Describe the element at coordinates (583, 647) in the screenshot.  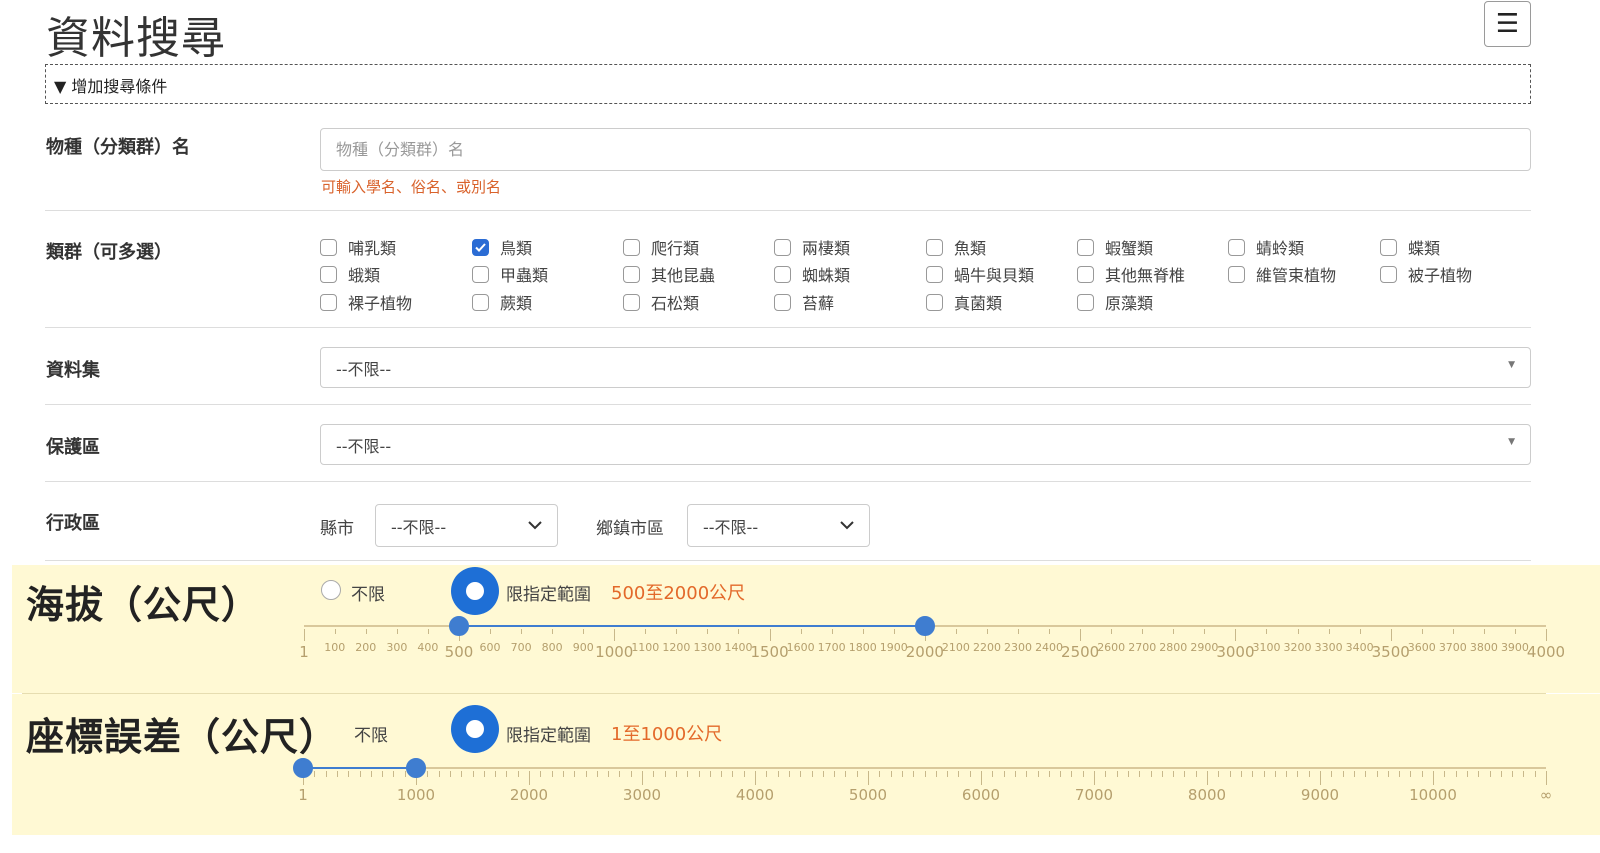
I see `tick-label: 900` at that location.